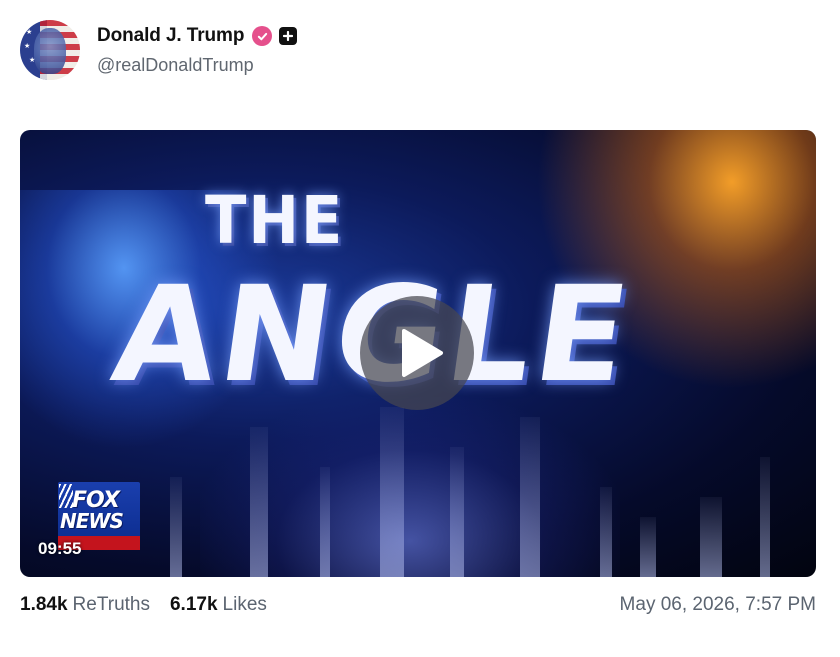 The height and width of the screenshot is (657, 840). I want to click on avatar: ★ ★ ★, so click(50, 50).